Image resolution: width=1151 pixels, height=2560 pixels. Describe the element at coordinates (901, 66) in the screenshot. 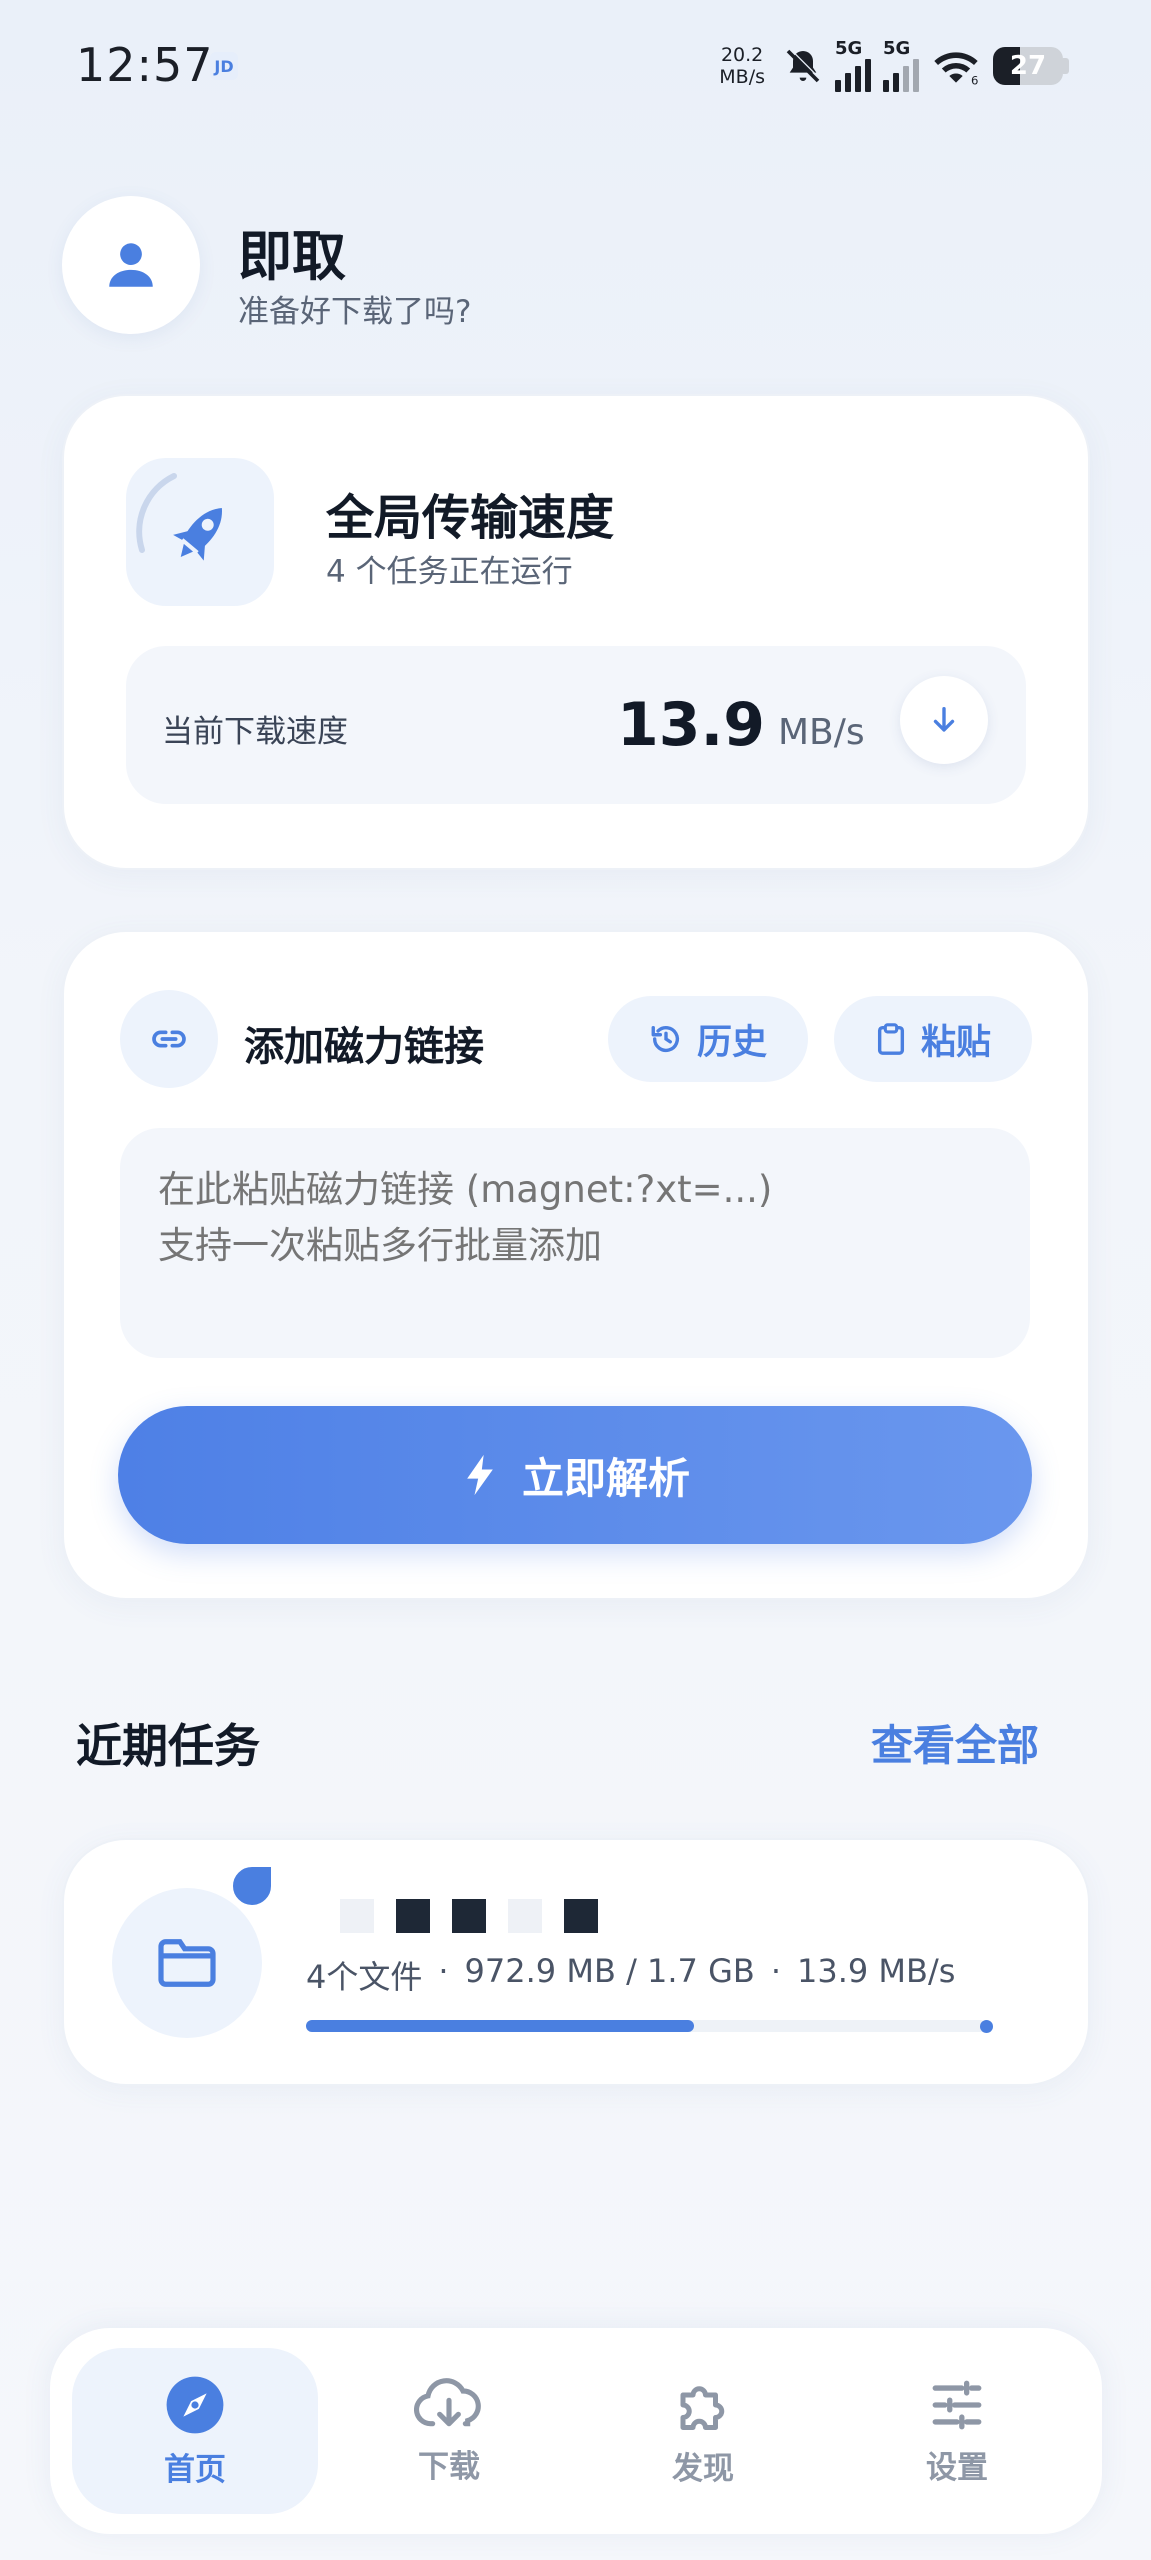

I see `signal-sim2-icon: 5G` at that location.